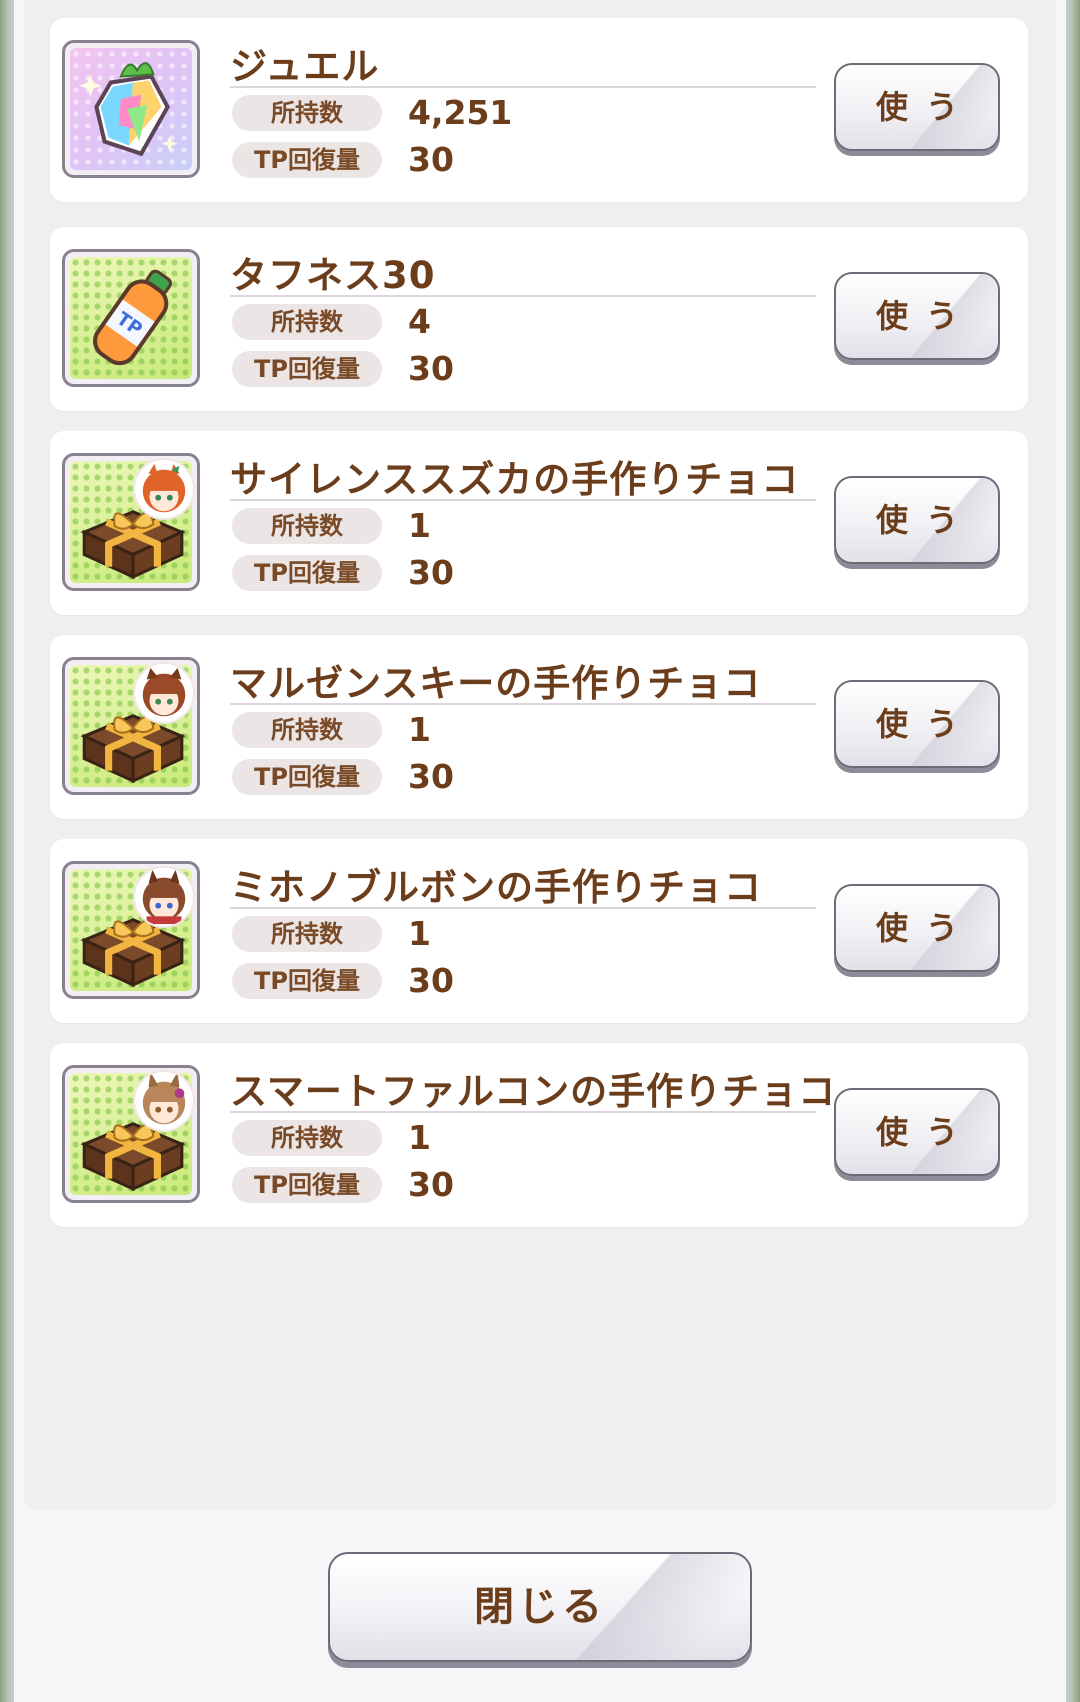  Describe the element at coordinates (496, 683) in the screenshot. I see `item-name: マルゼンスキーの手作りチョコ` at that location.